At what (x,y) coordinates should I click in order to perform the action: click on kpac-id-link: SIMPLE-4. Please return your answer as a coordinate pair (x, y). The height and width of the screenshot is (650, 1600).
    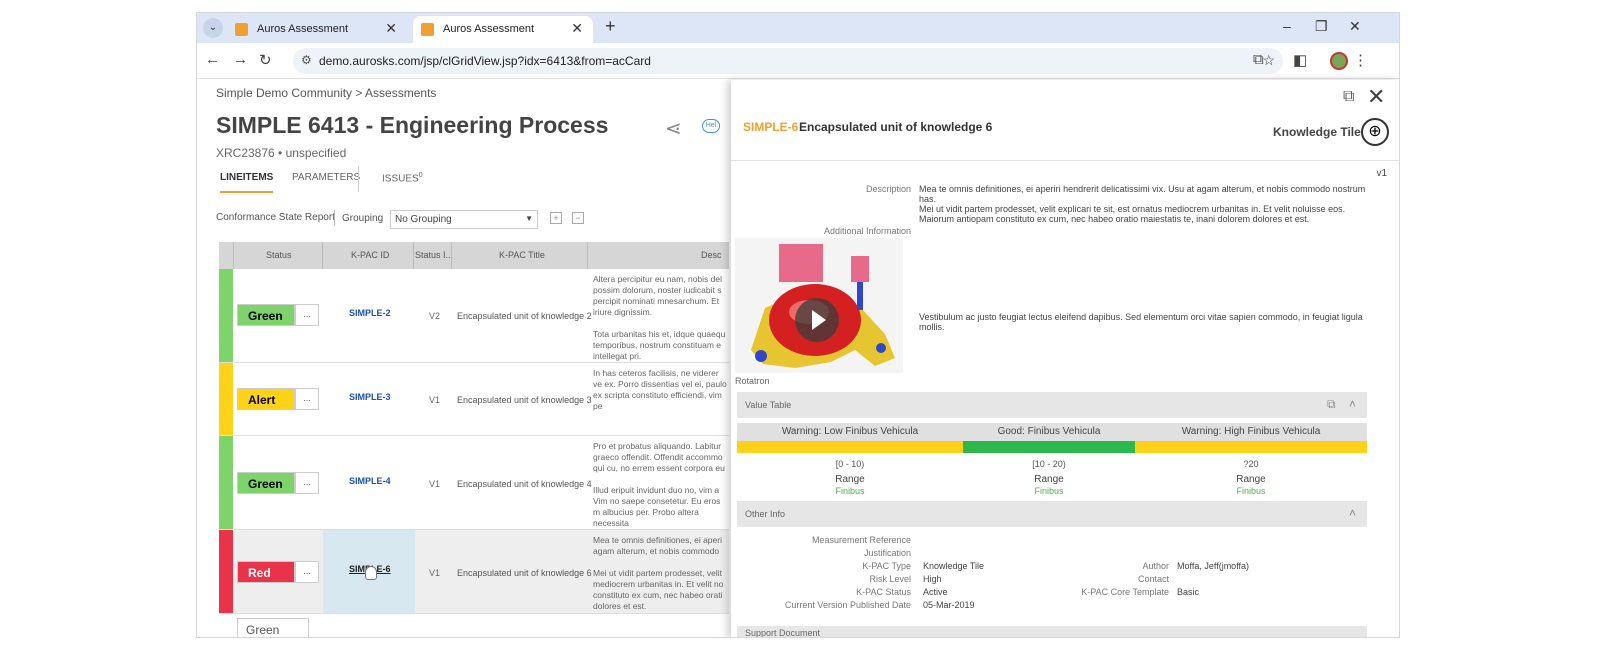
    Looking at the image, I should click on (370, 481).